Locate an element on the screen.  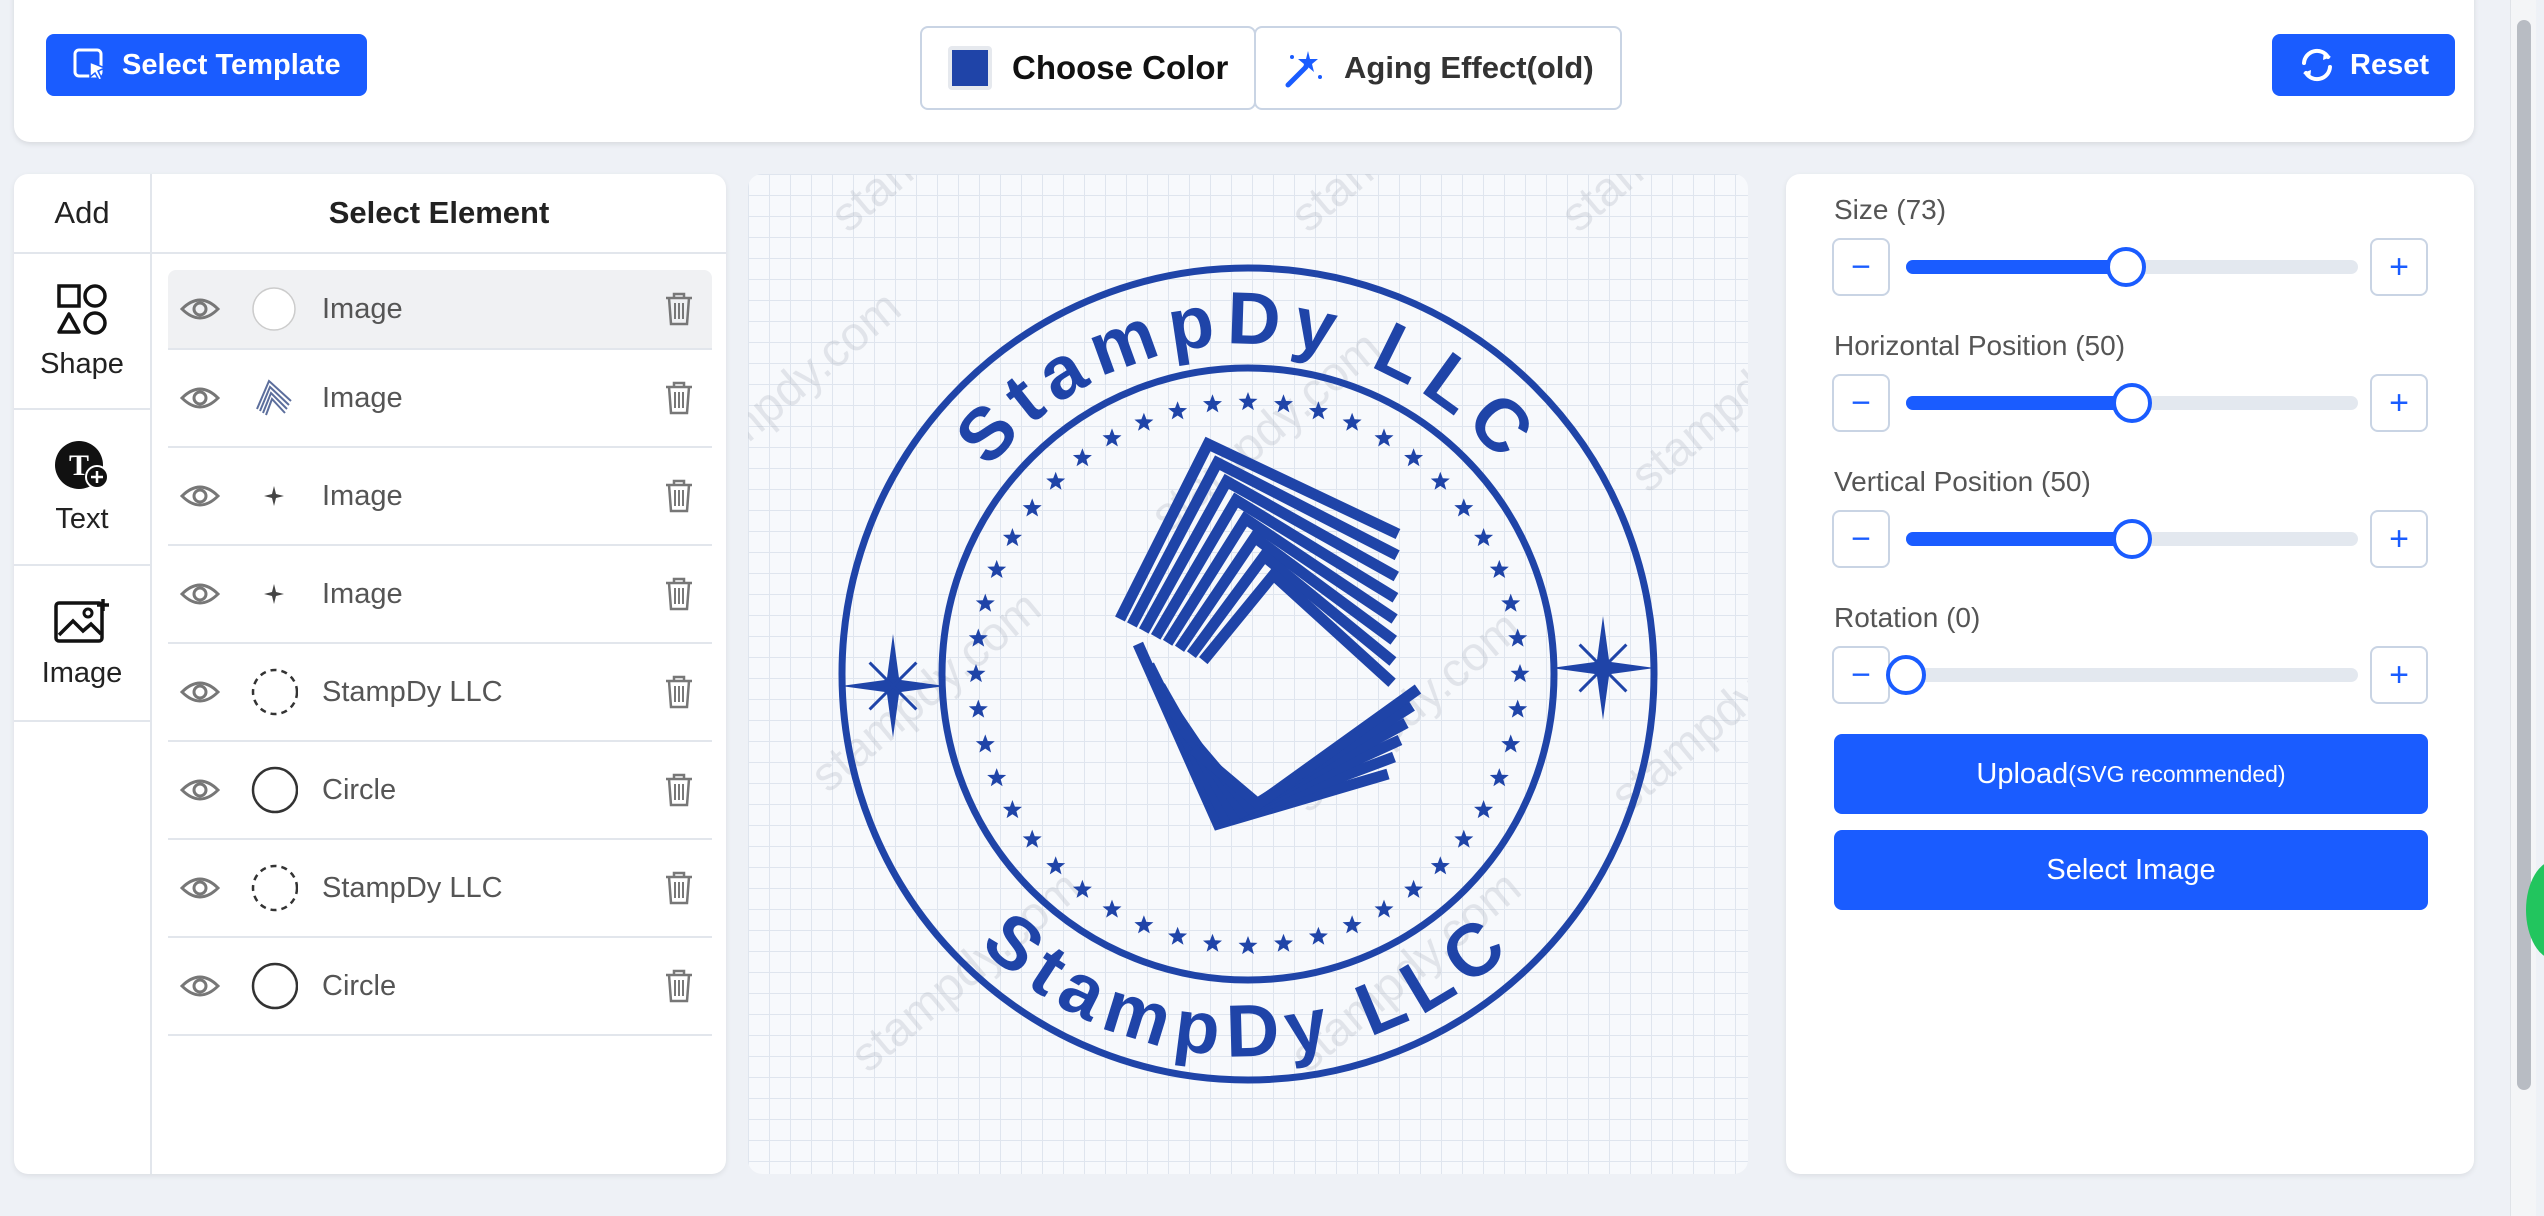
add-title: Add is located at coordinates (82, 214).